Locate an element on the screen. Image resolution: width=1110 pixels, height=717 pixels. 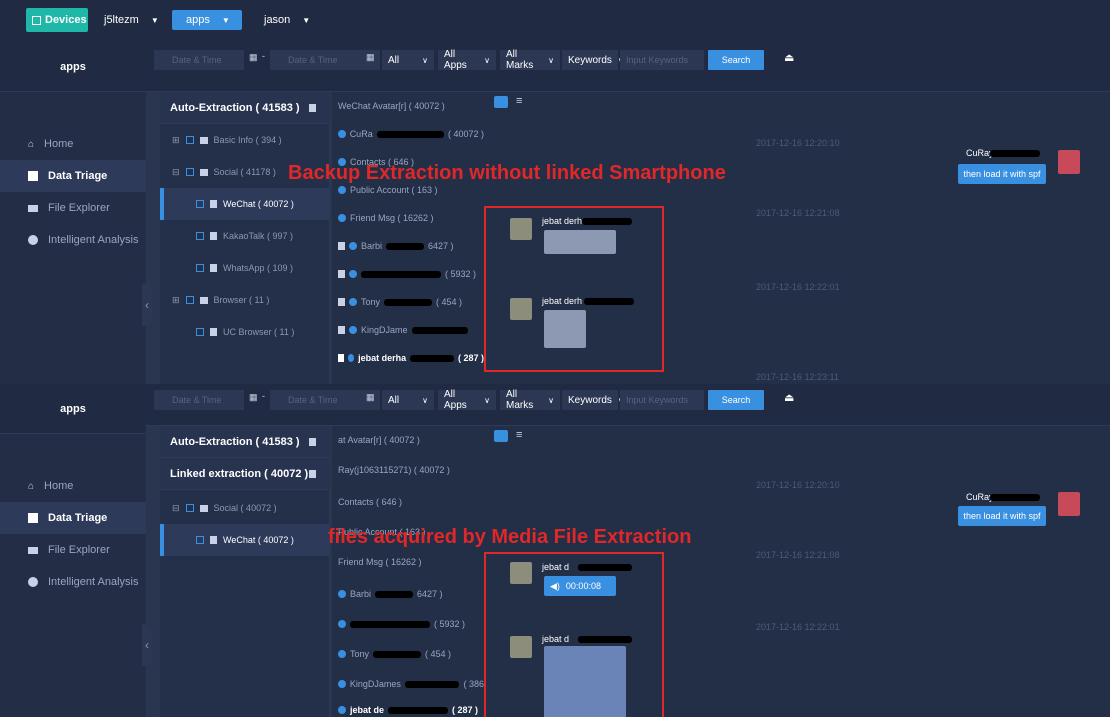
app-selector: apps ▼ is located at coordinates (207, 20).